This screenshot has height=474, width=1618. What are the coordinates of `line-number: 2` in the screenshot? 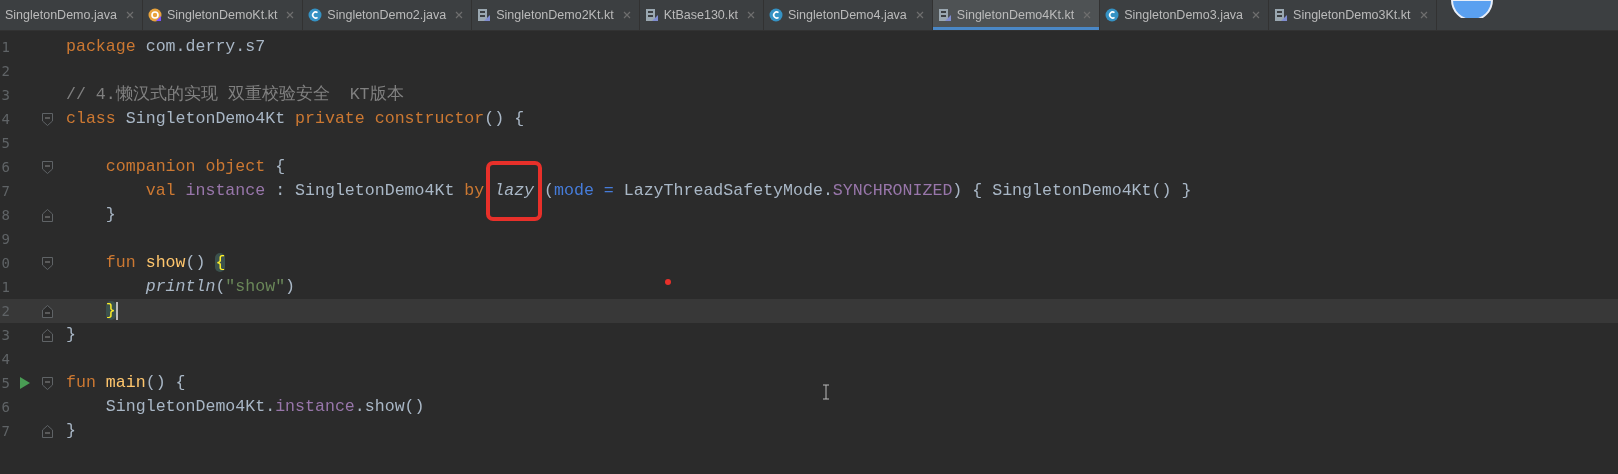 It's located at (5, 71).